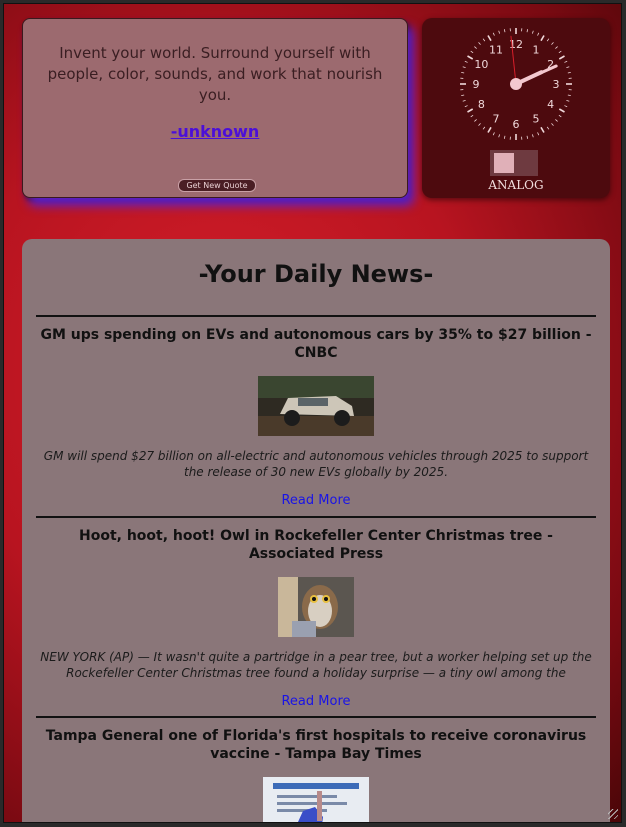 The width and height of the screenshot is (626, 827). Describe the element at coordinates (476, 84) in the screenshot. I see `clock-number: 9` at that location.